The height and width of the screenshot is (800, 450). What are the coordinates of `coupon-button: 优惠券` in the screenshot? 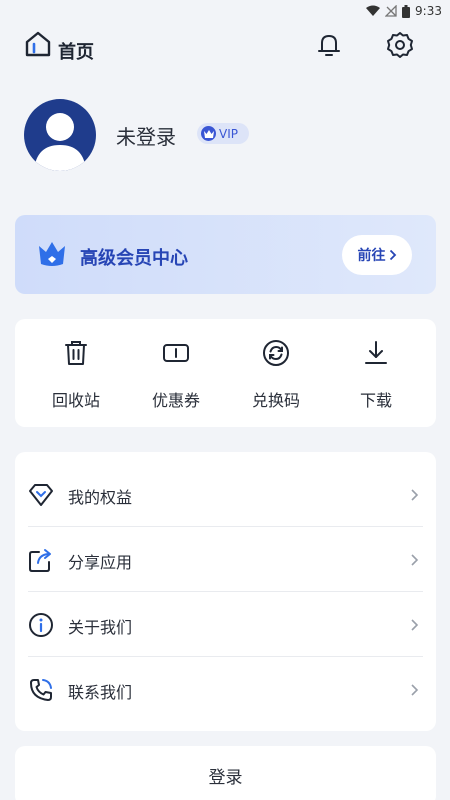 It's located at (176, 373).